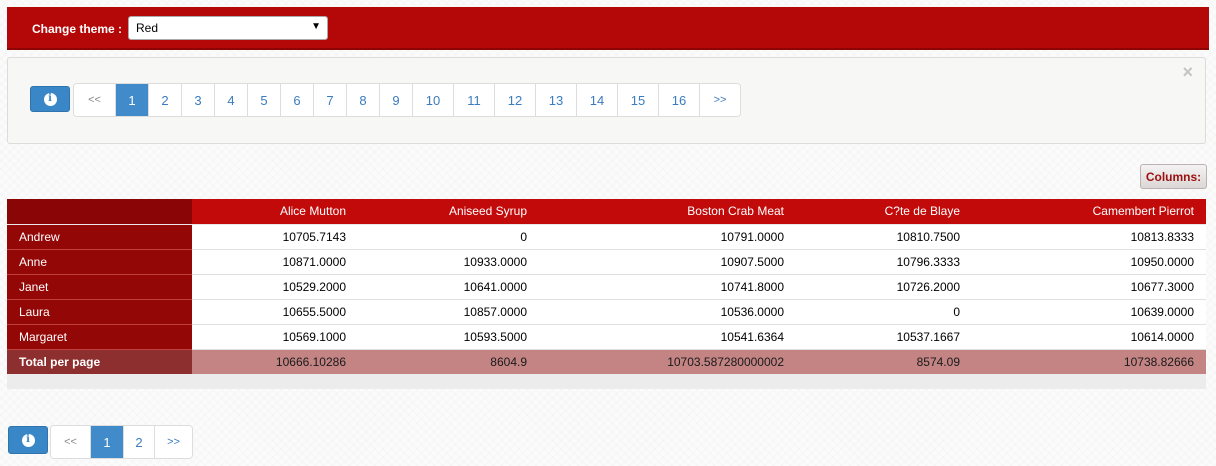  I want to click on table-cell: 10536.0000, so click(667, 312).